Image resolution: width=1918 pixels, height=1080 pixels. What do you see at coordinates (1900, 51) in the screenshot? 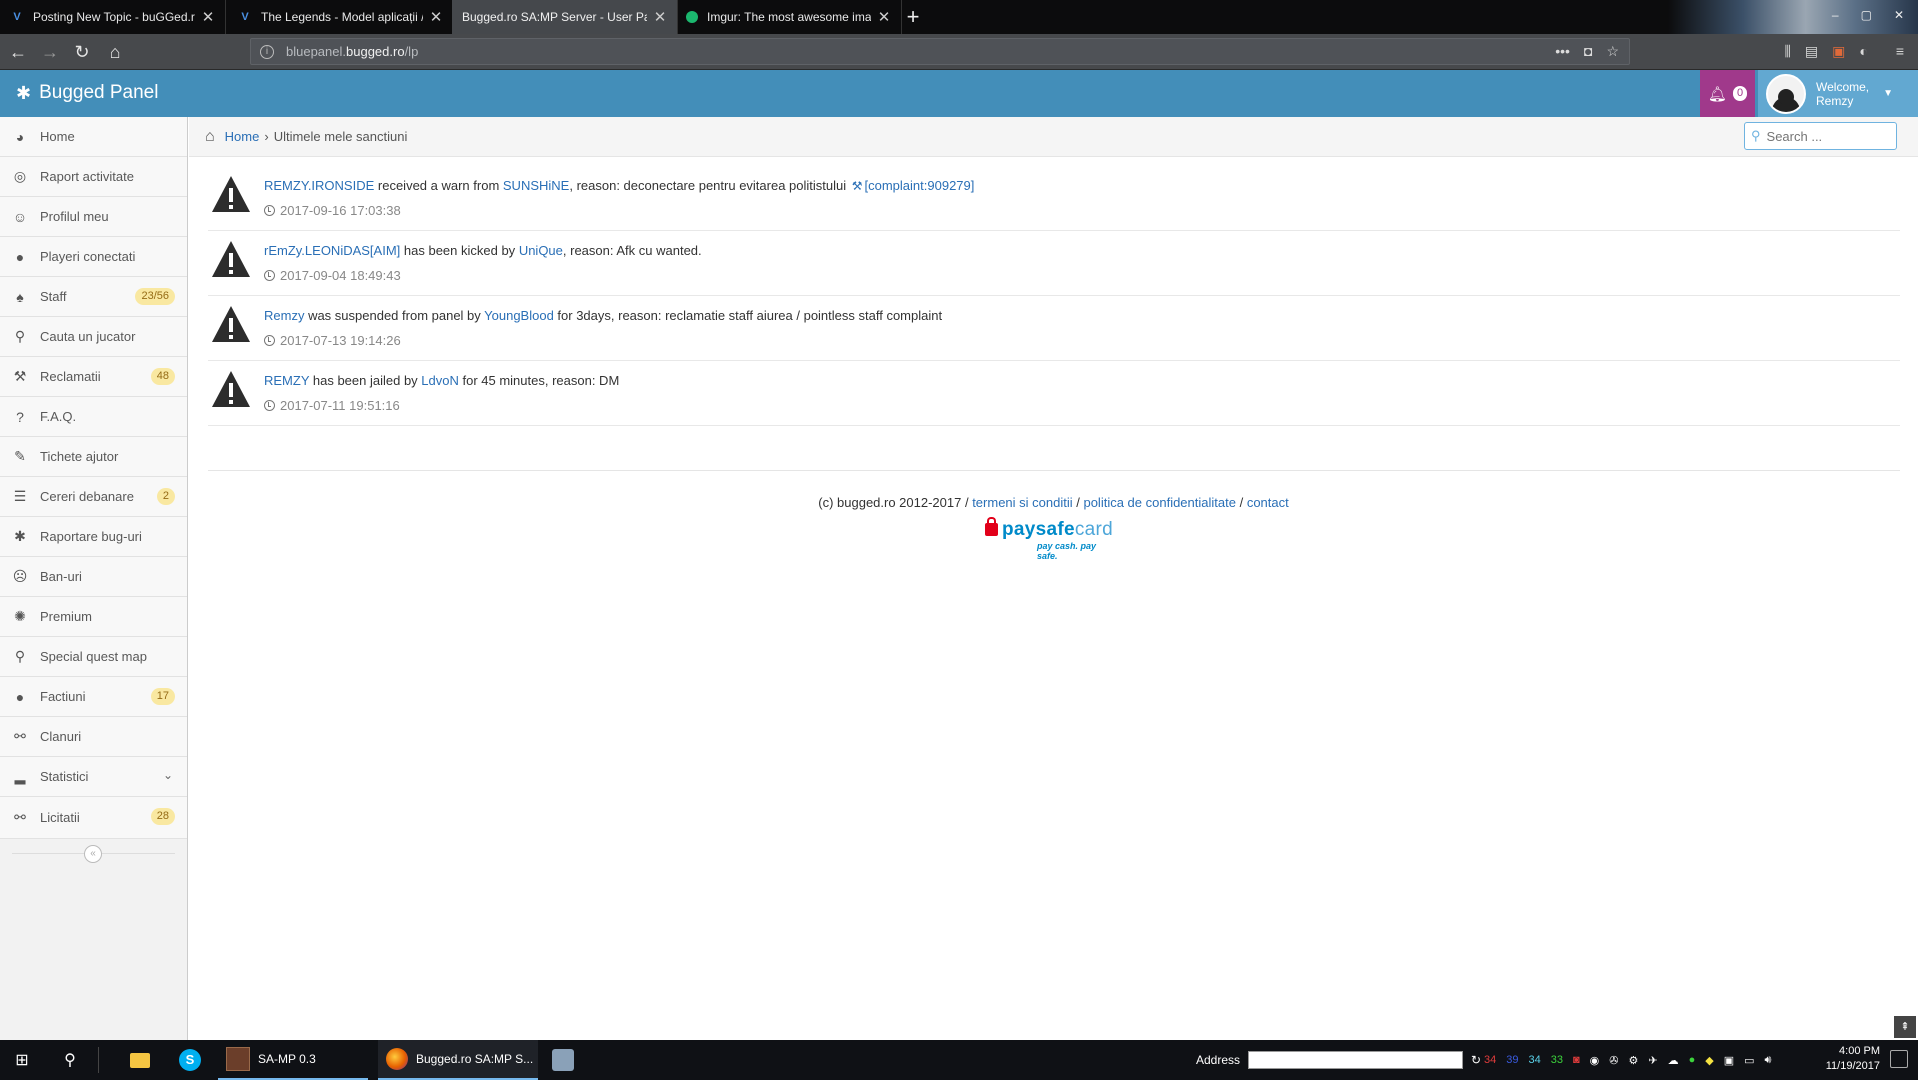
I see `menu-icon: ≡` at bounding box center [1900, 51].